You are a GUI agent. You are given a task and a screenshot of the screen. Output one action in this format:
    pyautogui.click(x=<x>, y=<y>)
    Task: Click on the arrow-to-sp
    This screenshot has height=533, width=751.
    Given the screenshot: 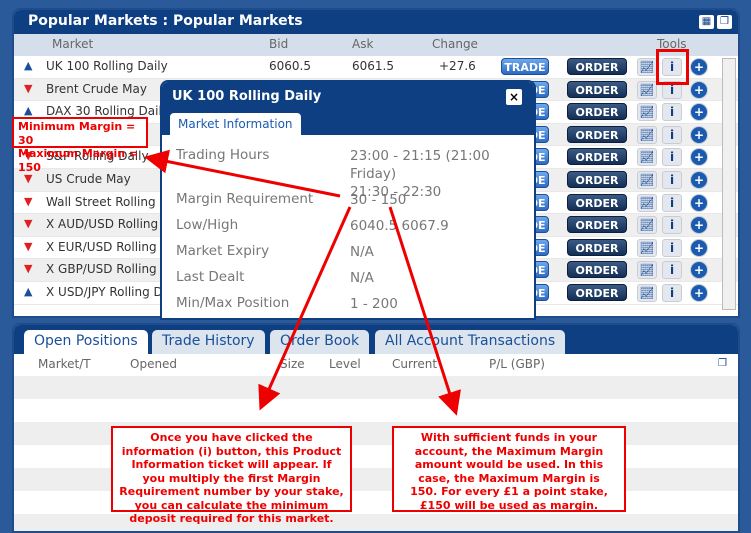 What is the action you would take?
    pyautogui.click(x=242, y=173)
    